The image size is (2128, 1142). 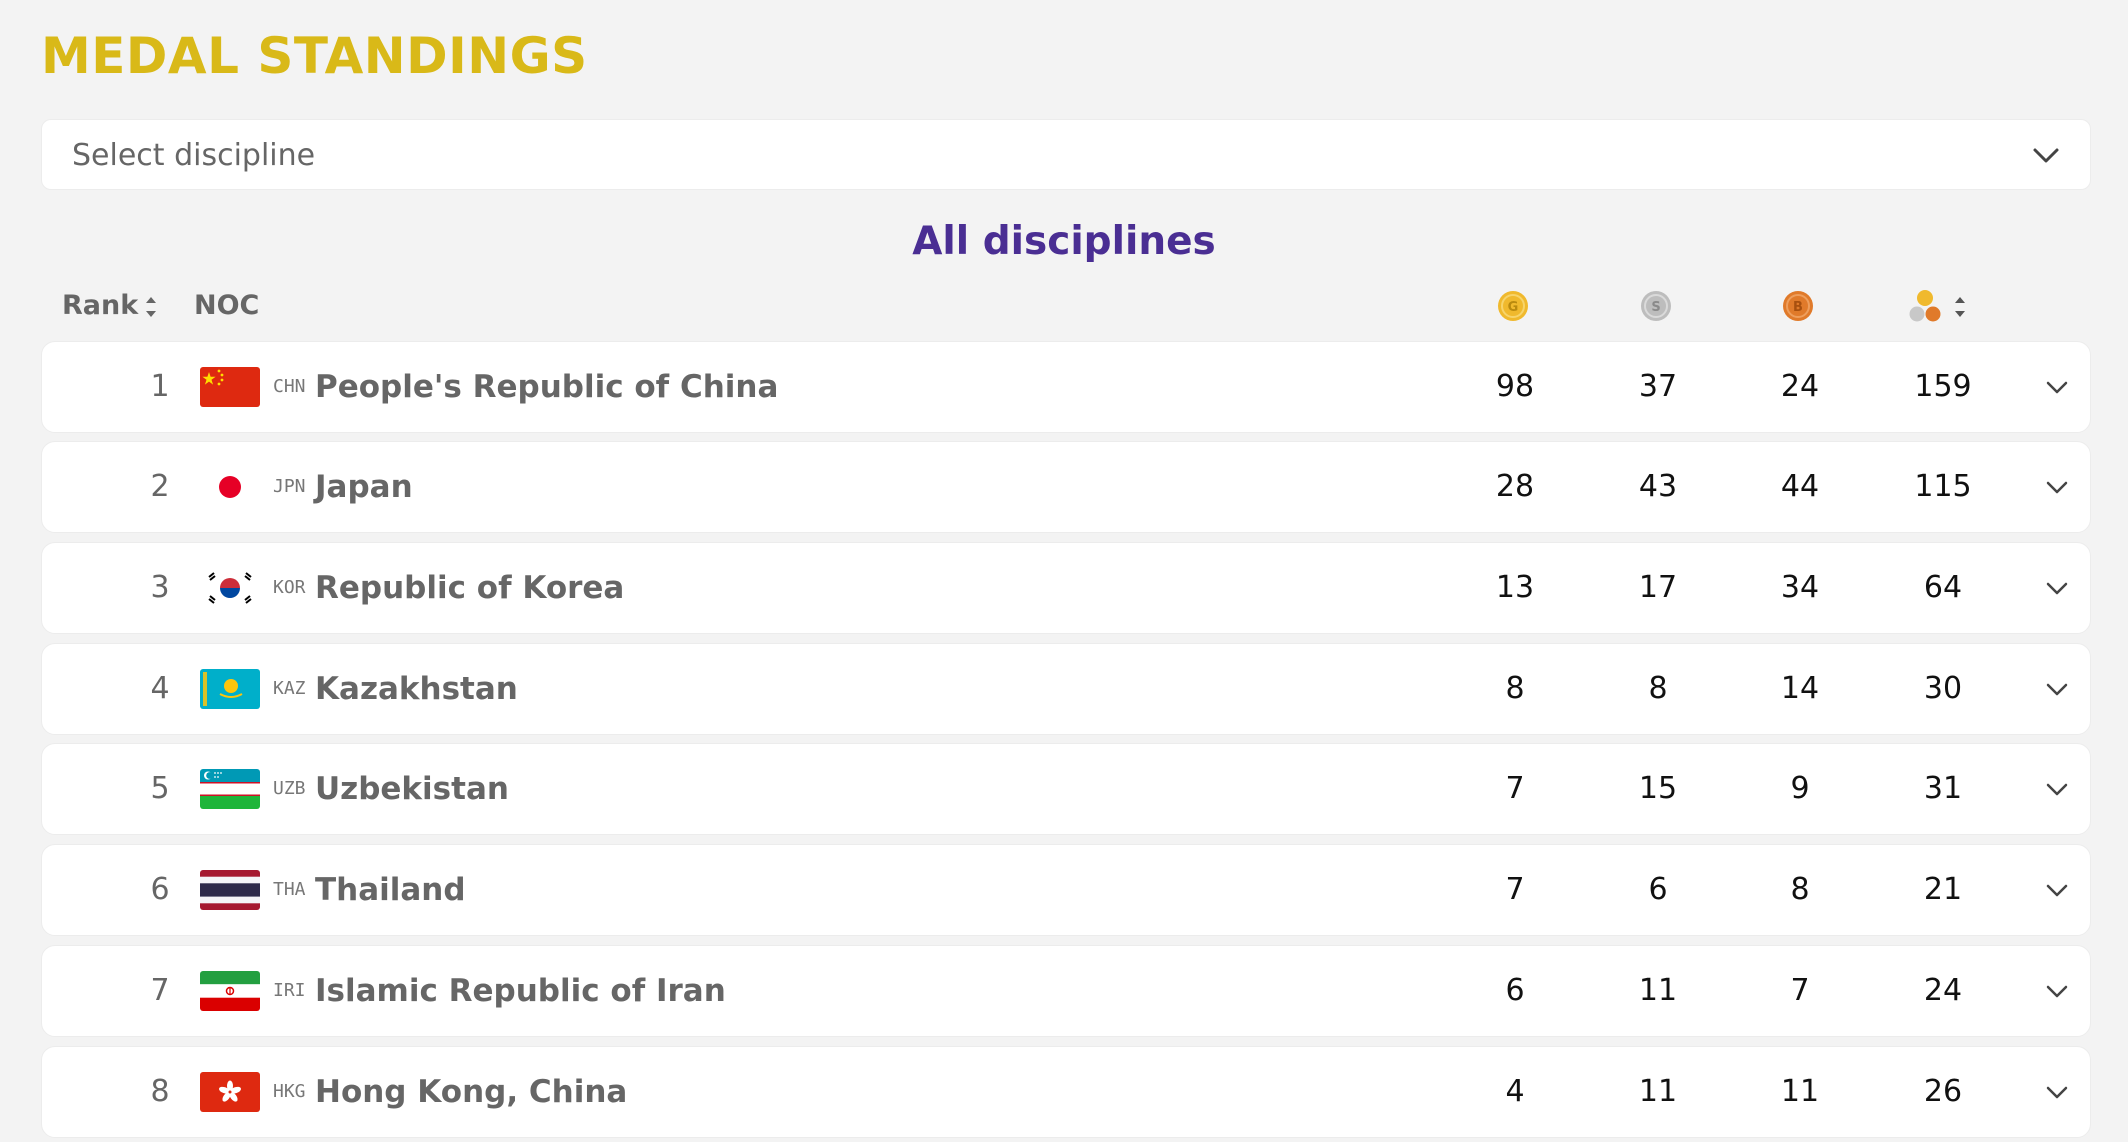 What do you see at coordinates (1800, 889) in the screenshot?
I see `bronze-count: 8` at bounding box center [1800, 889].